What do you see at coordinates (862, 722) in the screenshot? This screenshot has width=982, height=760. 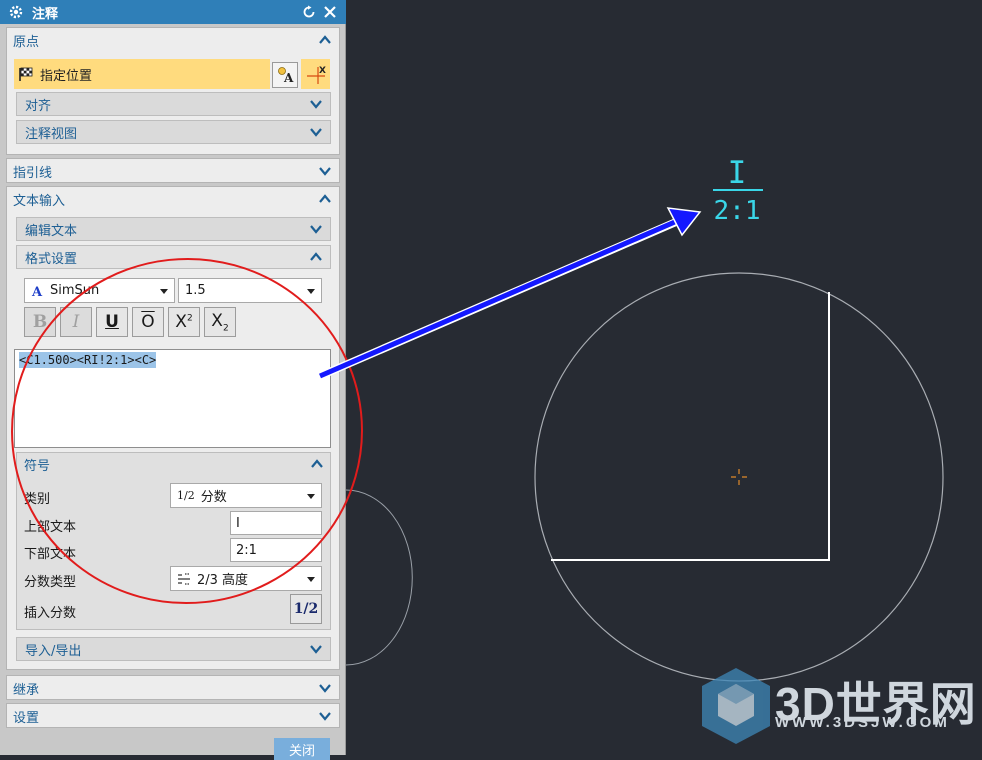 I see `watermark-url: WWW.3DSJW.COM` at bounding box center [862, 722].